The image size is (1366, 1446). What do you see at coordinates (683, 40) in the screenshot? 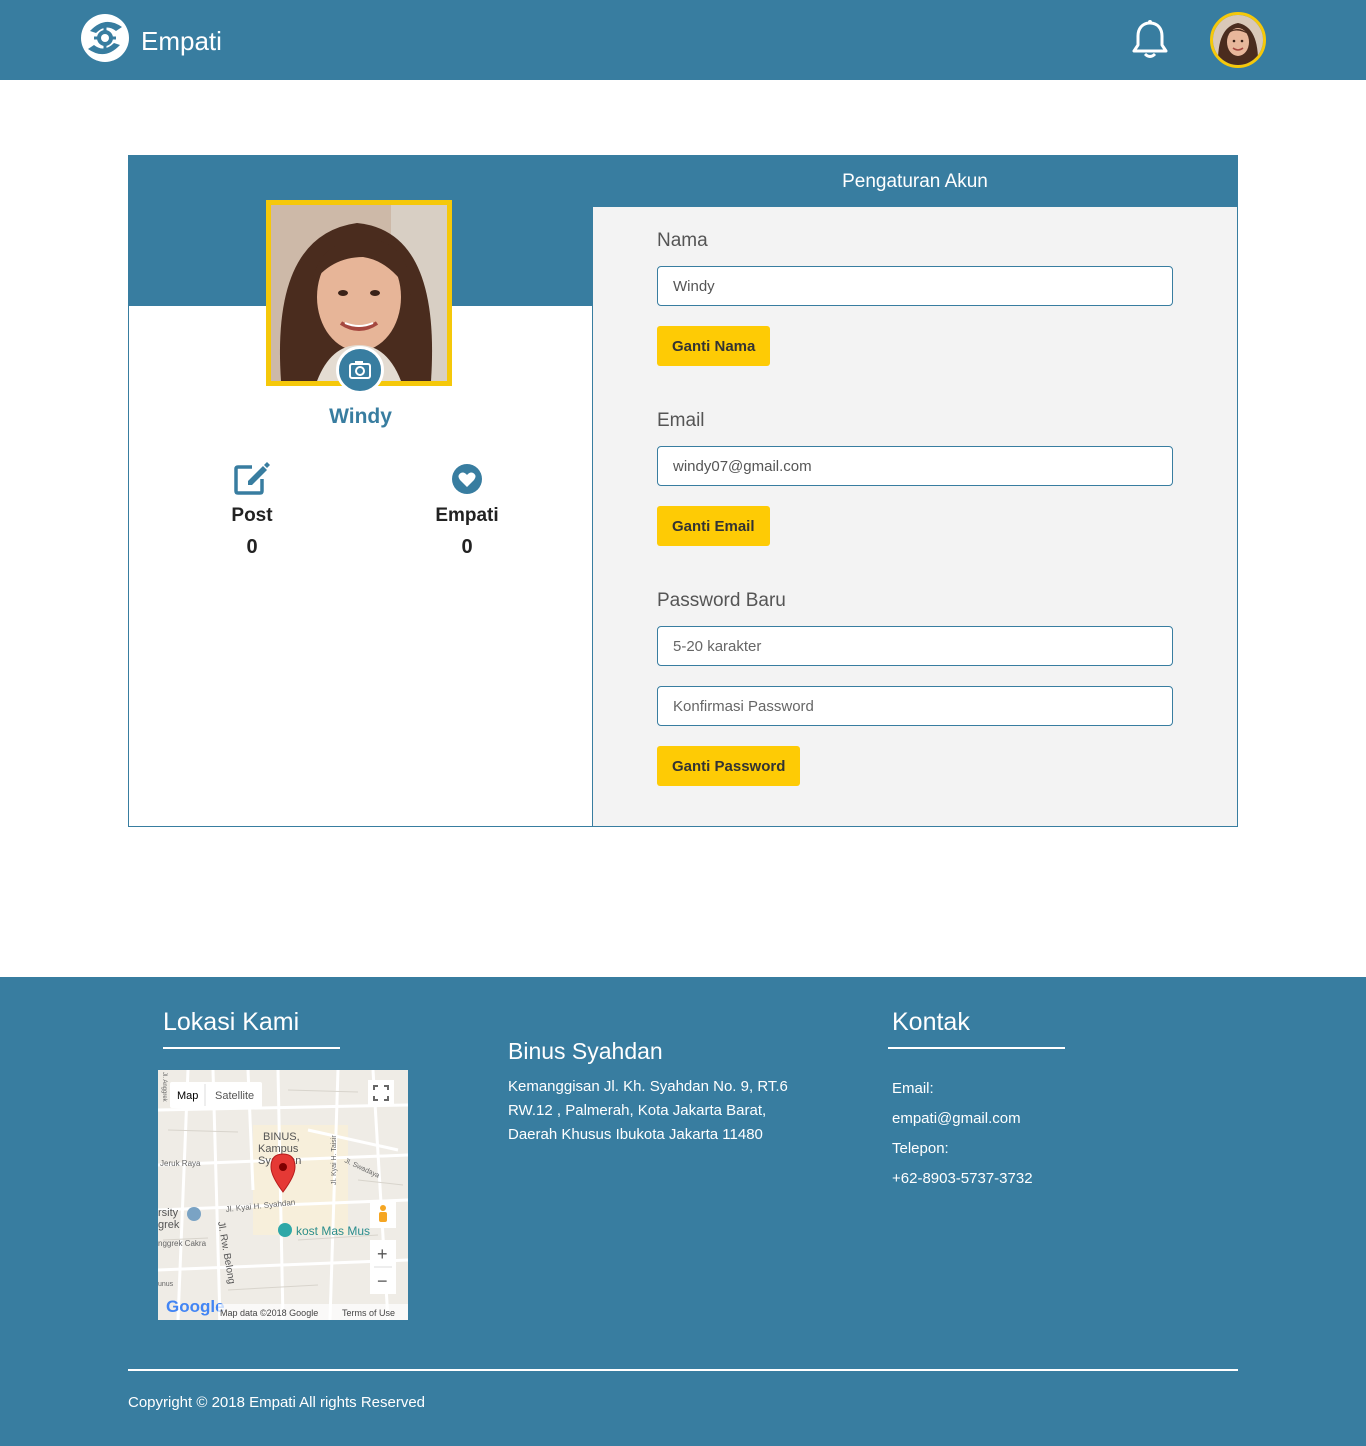
I see `top-navbar: Empati` at bounding box center [683, 40].